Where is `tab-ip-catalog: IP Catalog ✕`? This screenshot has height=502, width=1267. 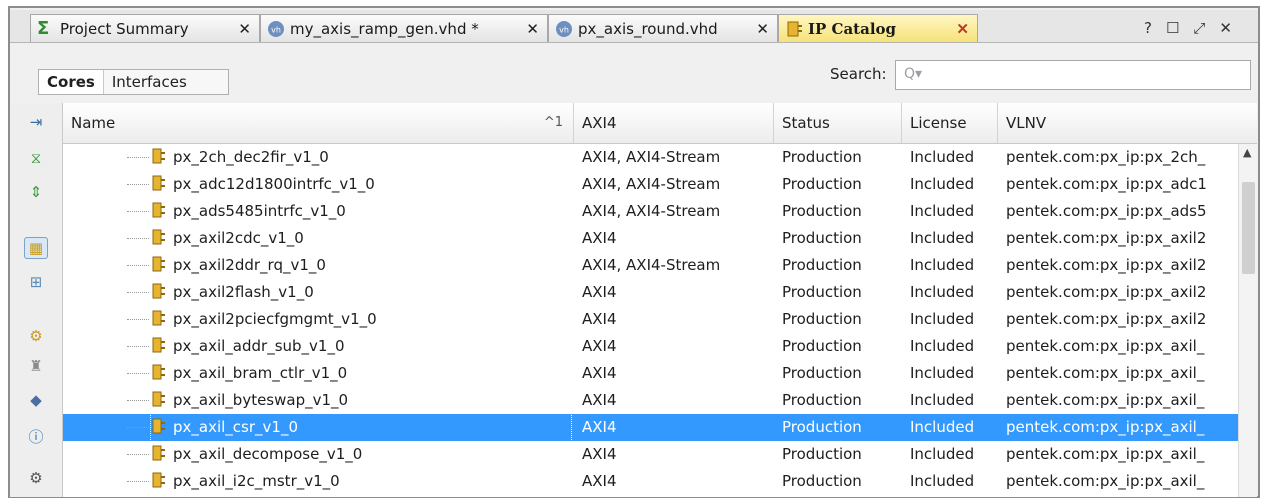 tab-ip-catalog: IP Catalog ✕ is located at coordinates (878, 28).